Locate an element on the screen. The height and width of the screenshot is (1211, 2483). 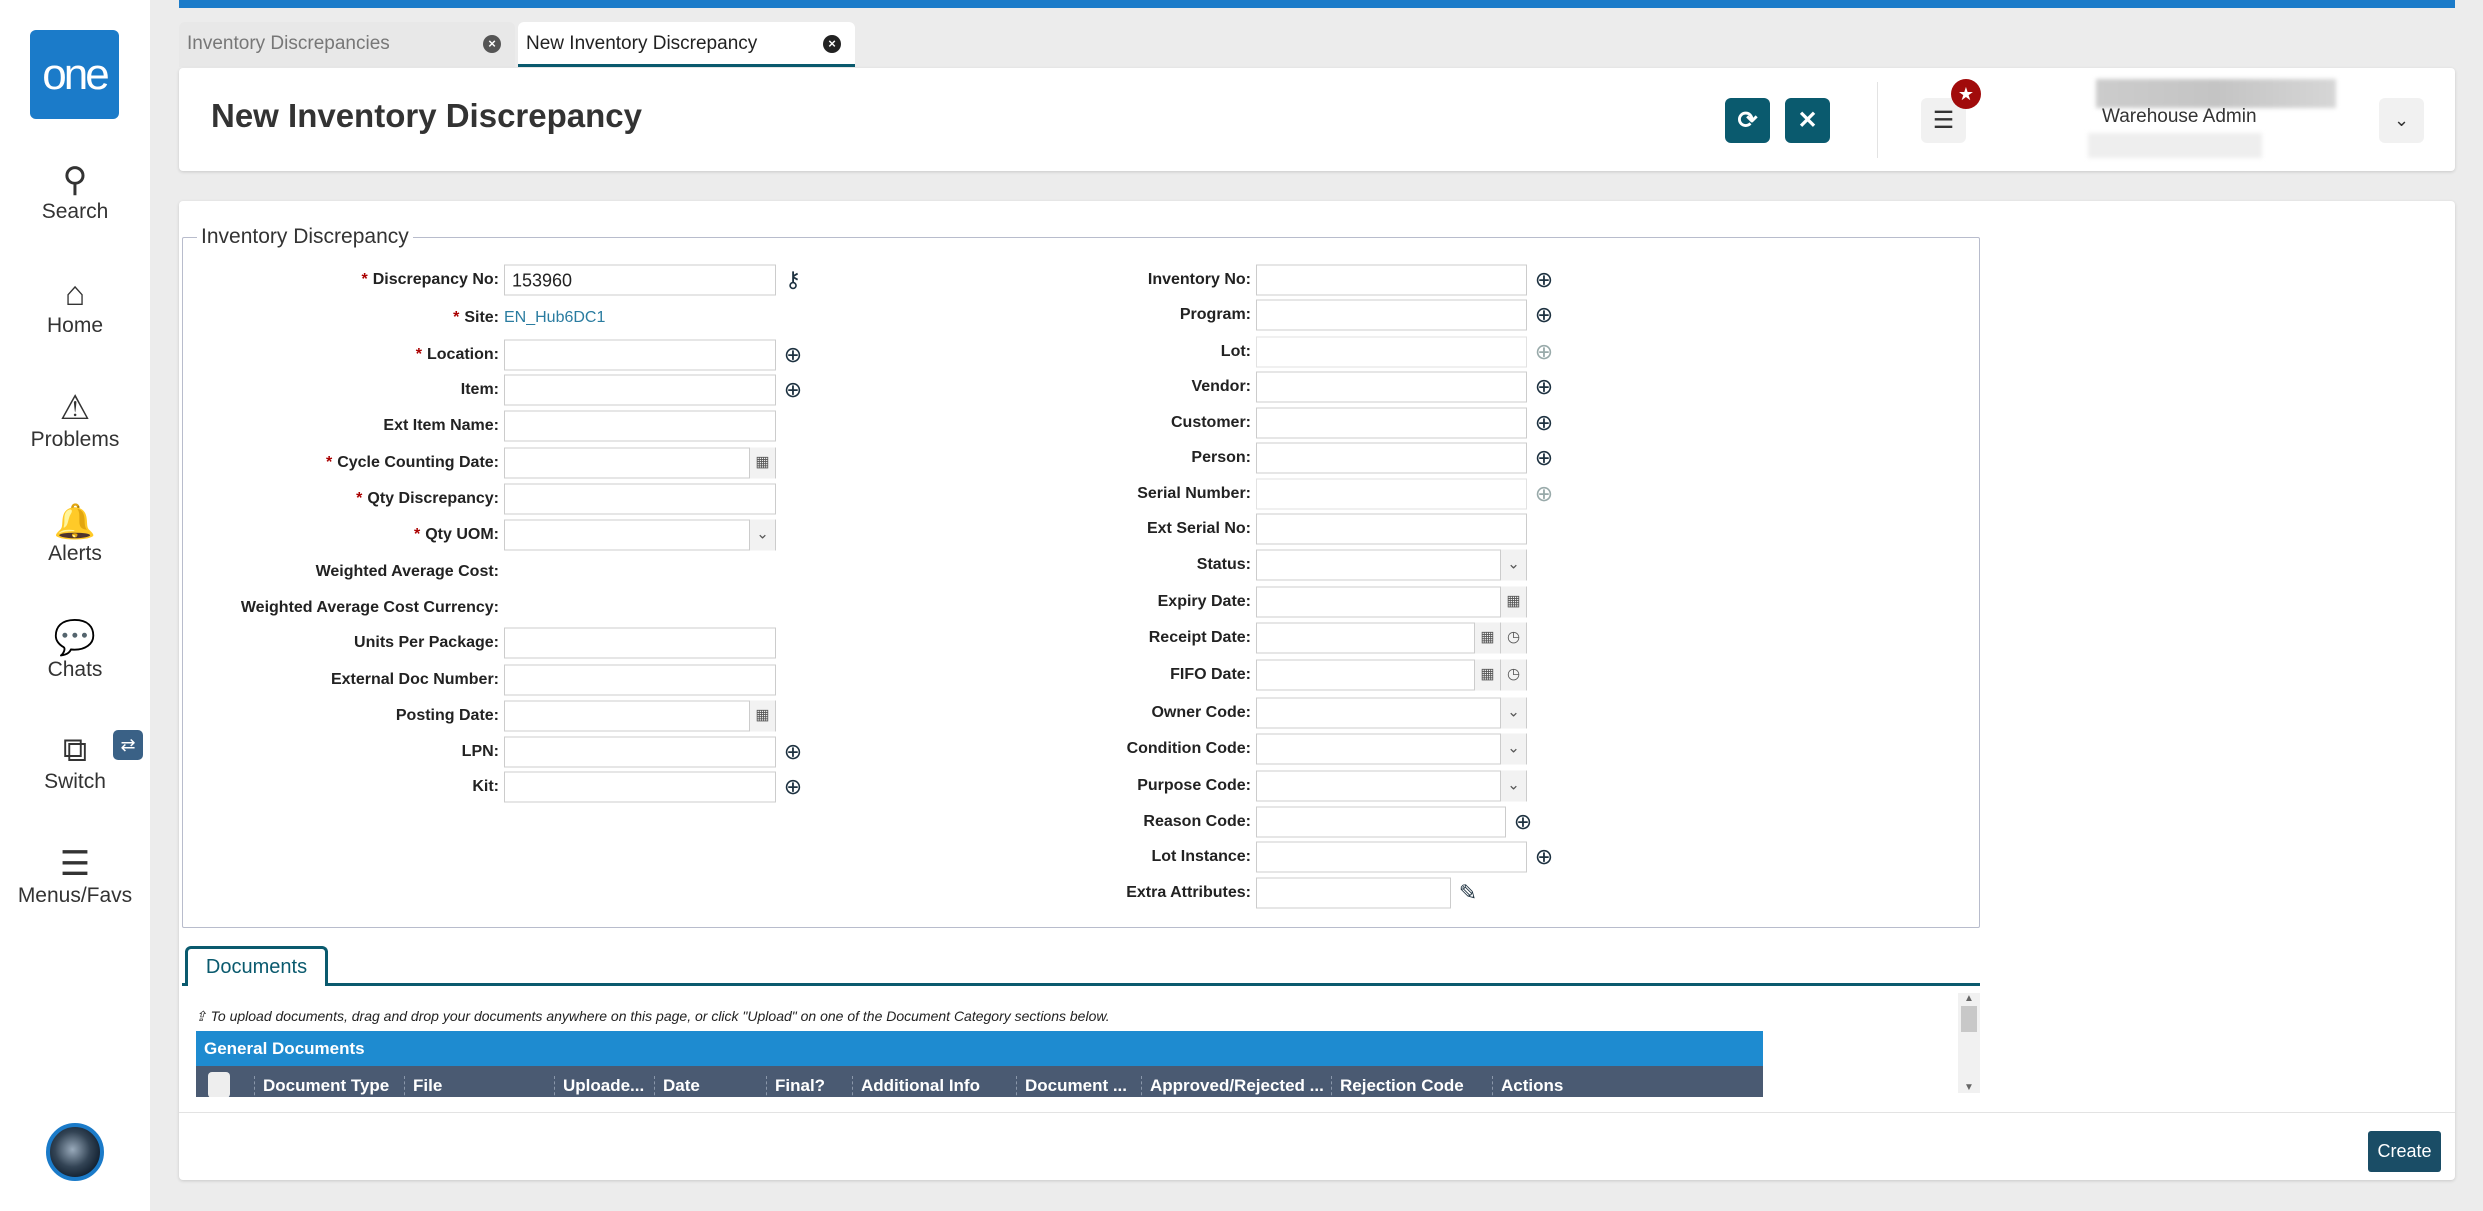
customer-input is located at coordinates (1391, 423).